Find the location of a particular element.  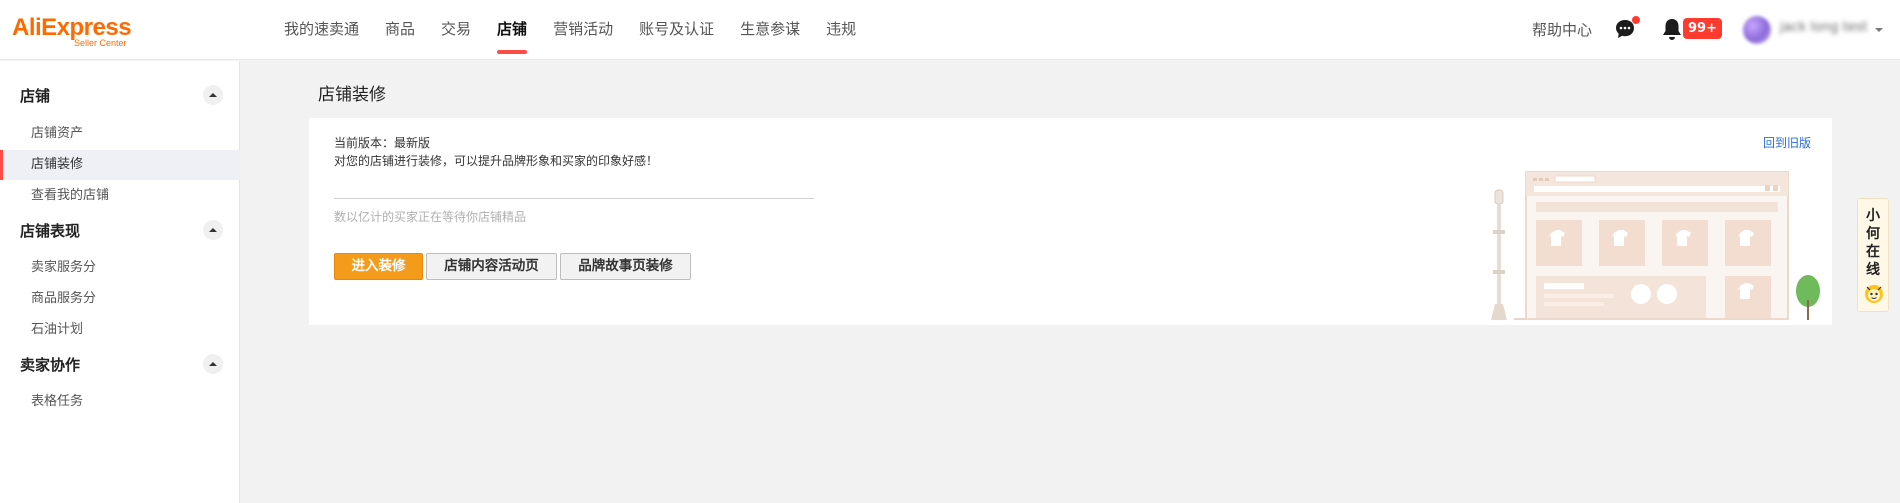

sidebar-item-view-my-store: 查看我的店铺 is located at coordinates (120, 196).